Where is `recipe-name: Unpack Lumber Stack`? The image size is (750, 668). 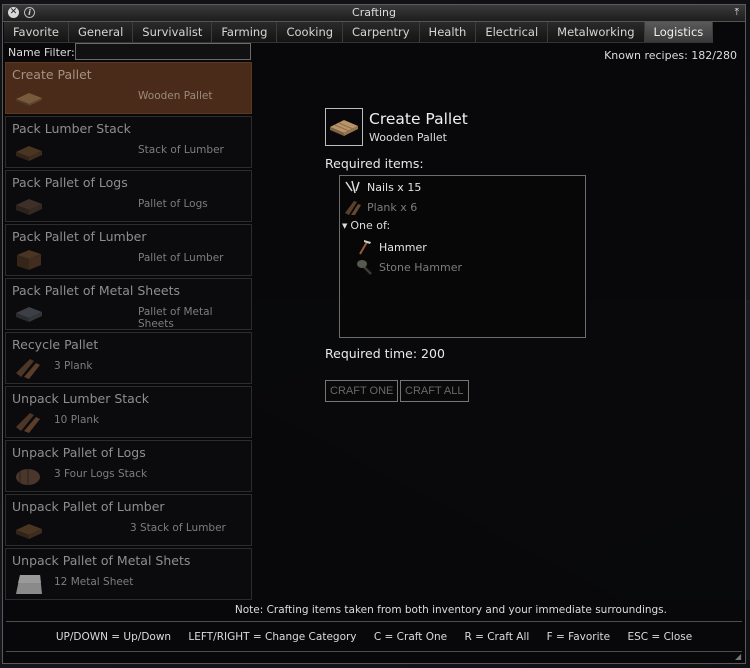
recipe-name: Unpack Lumber Stack is located at coordinates (80, 398).